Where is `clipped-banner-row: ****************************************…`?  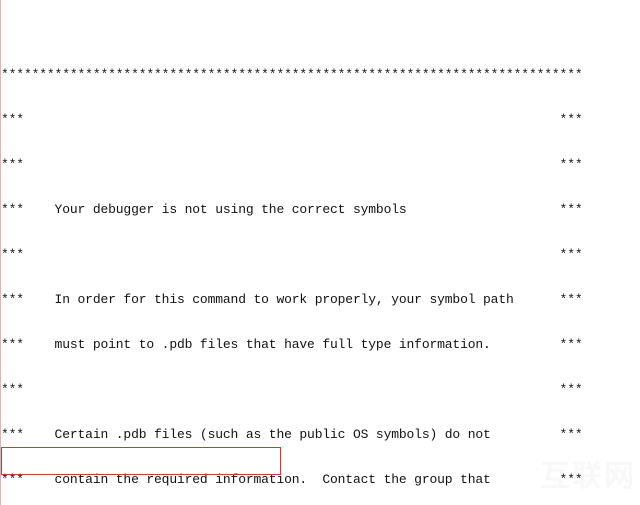 clipped-banner-row: ****************************************… is located at coordinates (320, 3).